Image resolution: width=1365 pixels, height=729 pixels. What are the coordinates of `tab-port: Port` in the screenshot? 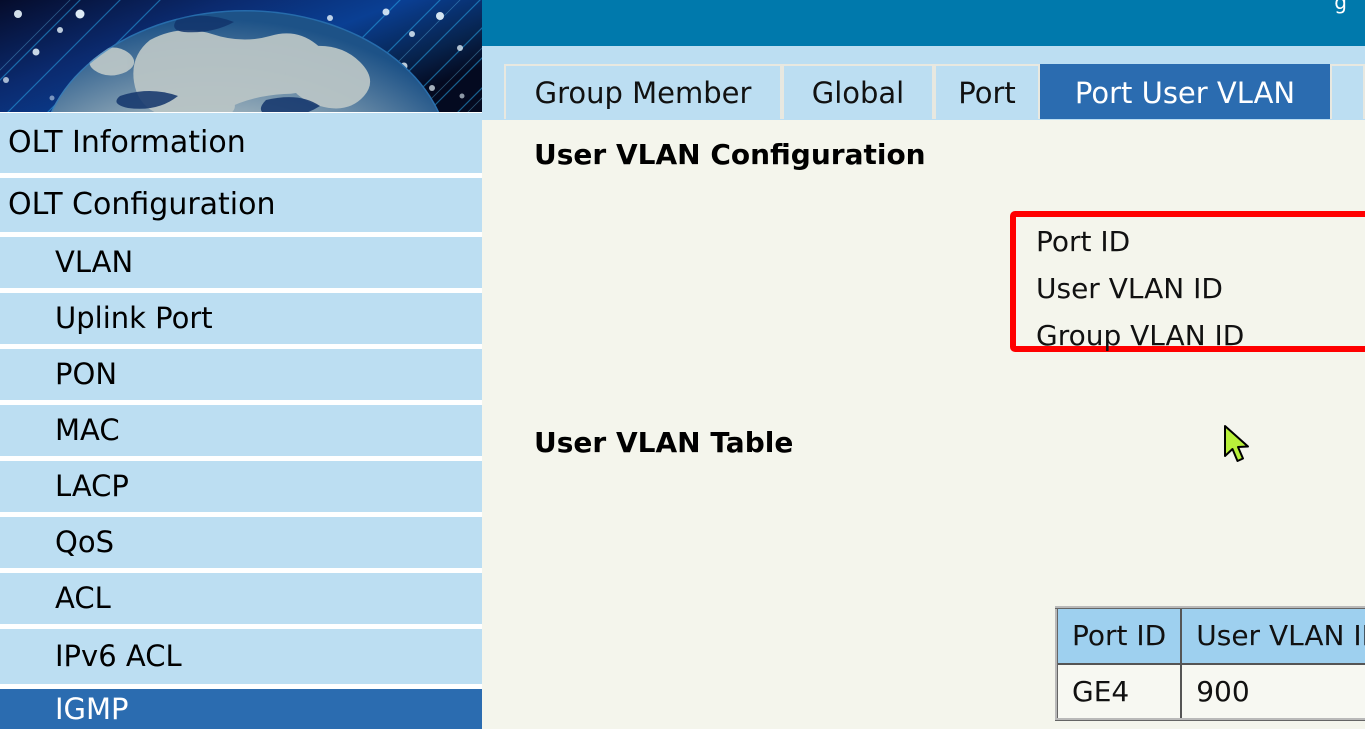 It's located at (987, 91).